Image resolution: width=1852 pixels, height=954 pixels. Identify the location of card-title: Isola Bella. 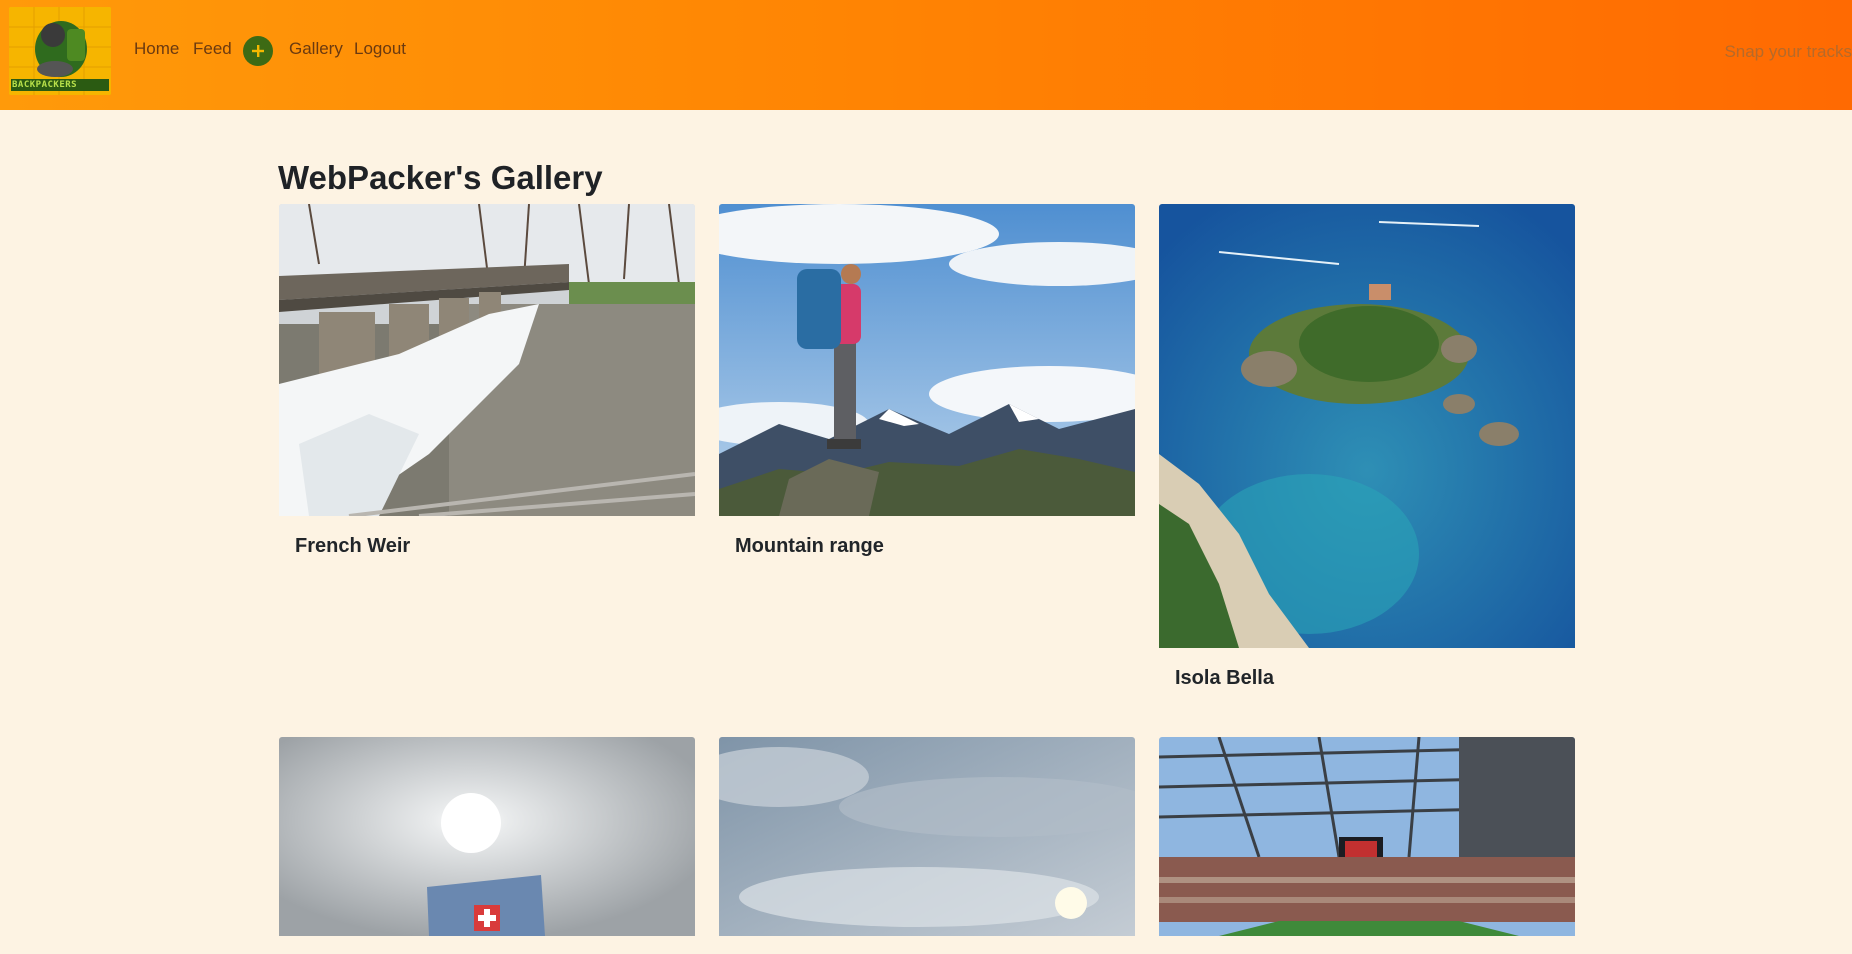
(1224, 678).